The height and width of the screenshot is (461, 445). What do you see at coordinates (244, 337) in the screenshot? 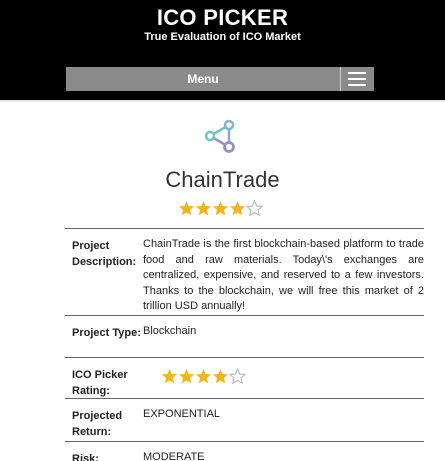
I see `detail-row-type: Project Type: Blockchain` at bounding box center [244, 337].